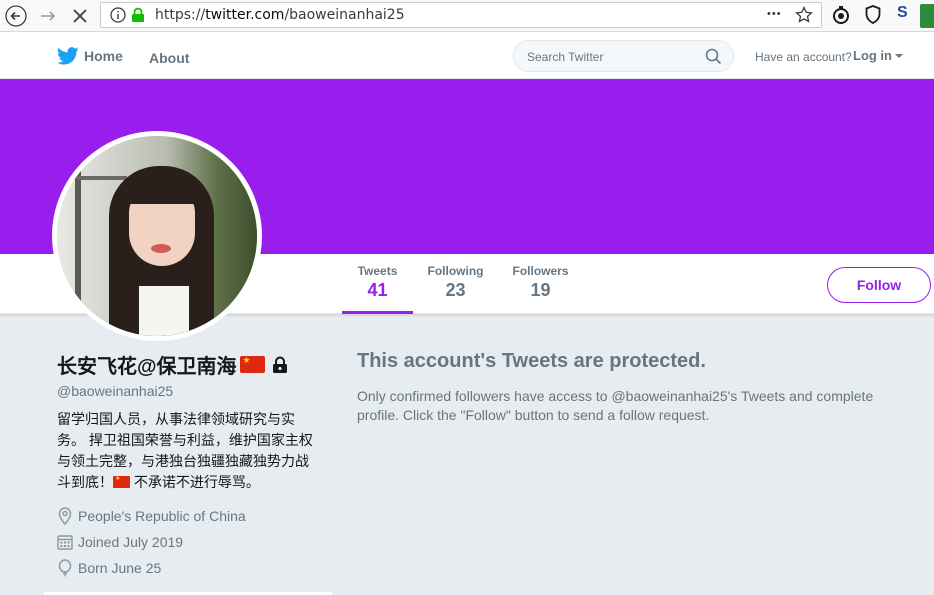 The width and height of the screenshot is (934, 595). I want to click on about-link: About, so click(169, 58).